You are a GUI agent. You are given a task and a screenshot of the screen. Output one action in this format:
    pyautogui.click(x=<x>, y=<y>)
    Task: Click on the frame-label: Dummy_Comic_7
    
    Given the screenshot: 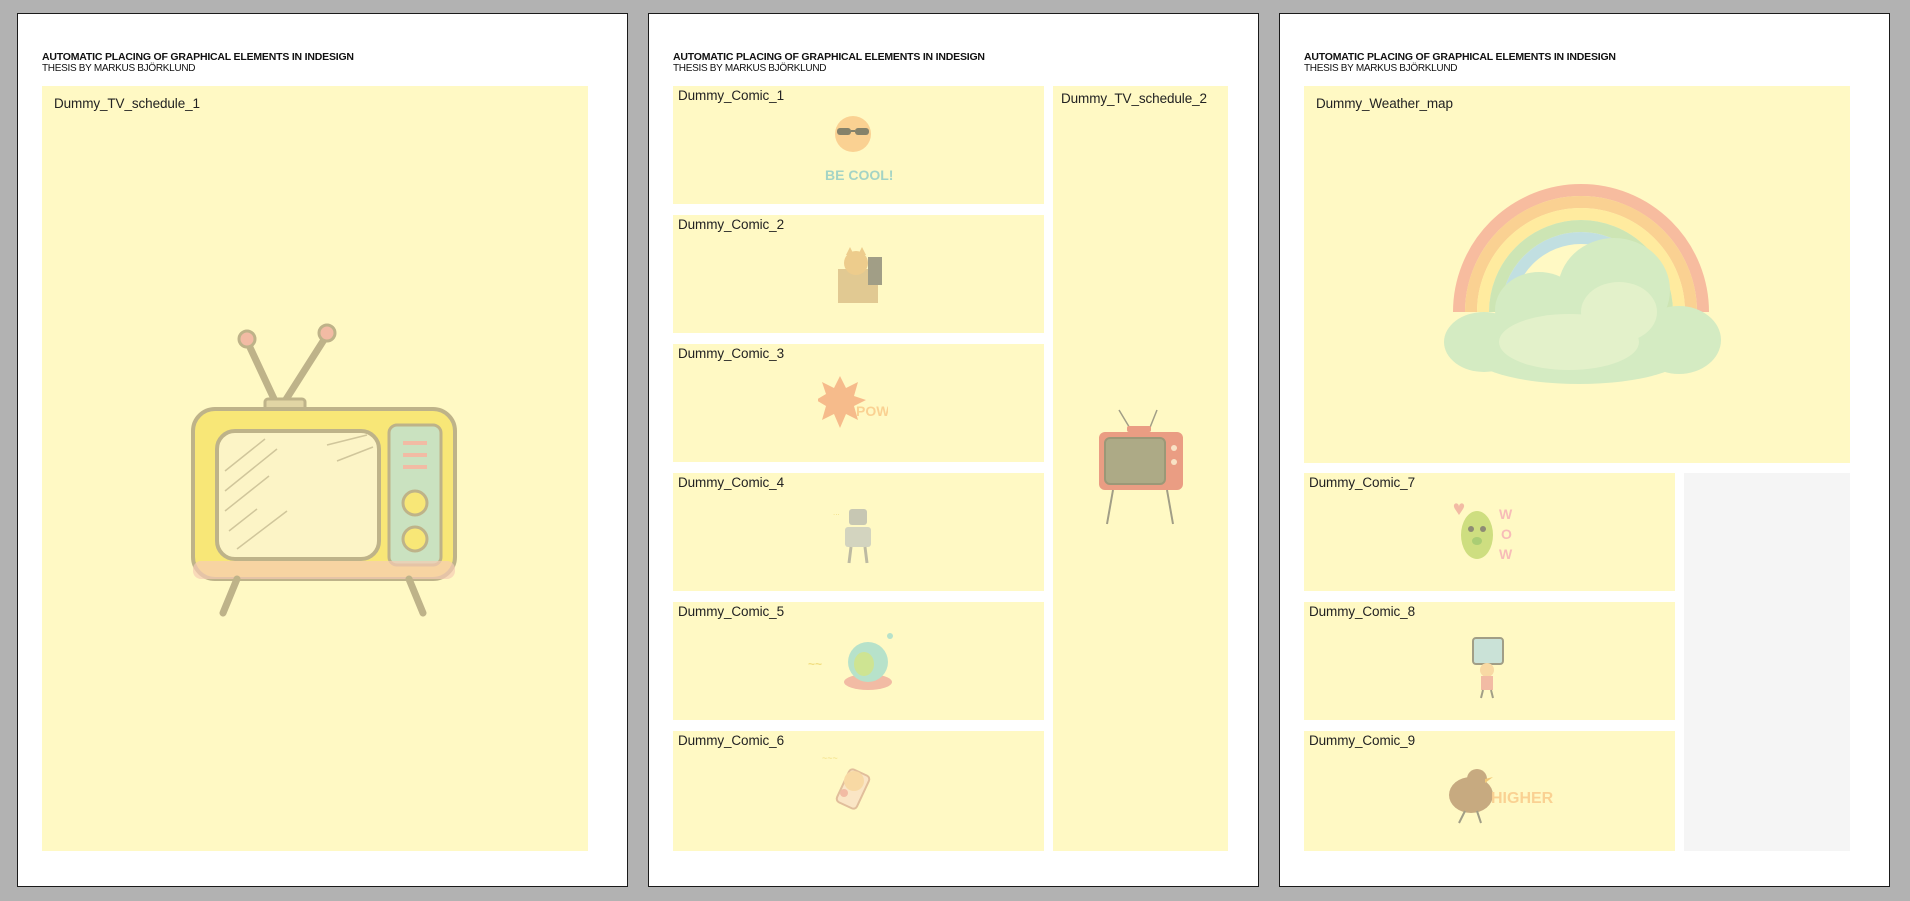 What is the action you would take?
    pyautogui.click(x=1362, y=482)
    